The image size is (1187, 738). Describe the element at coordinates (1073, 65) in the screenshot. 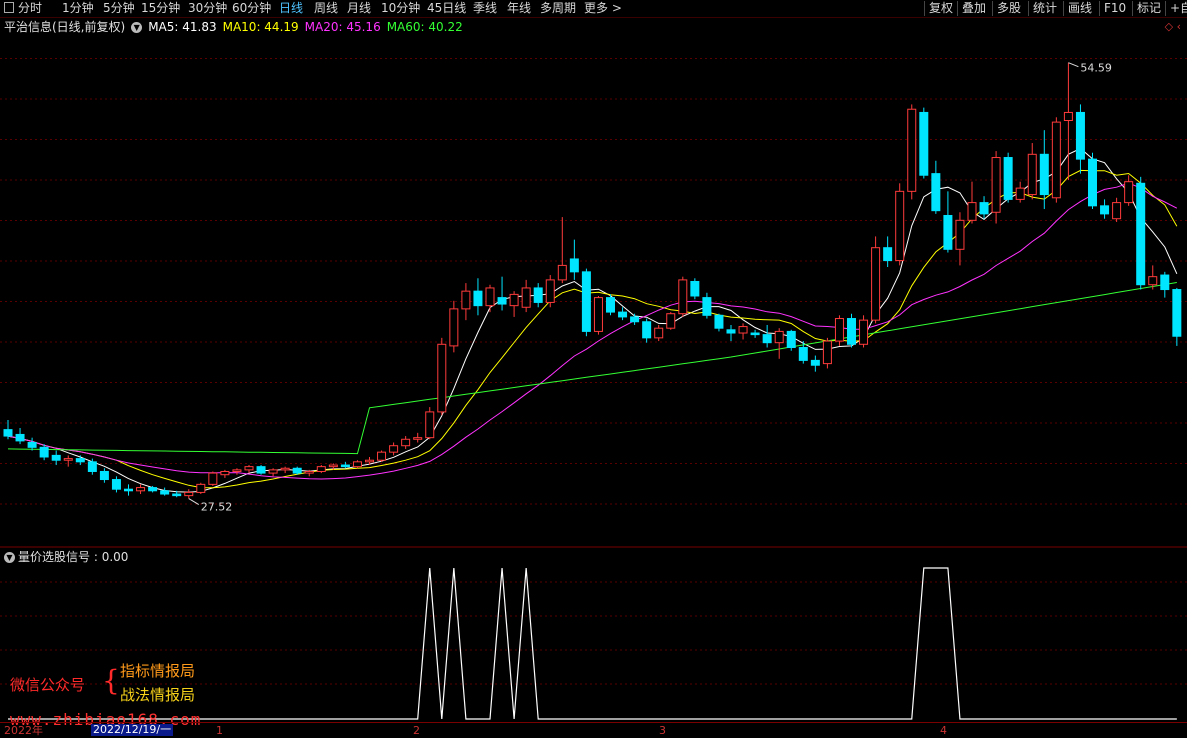

I see `annotation-leader` at that location.